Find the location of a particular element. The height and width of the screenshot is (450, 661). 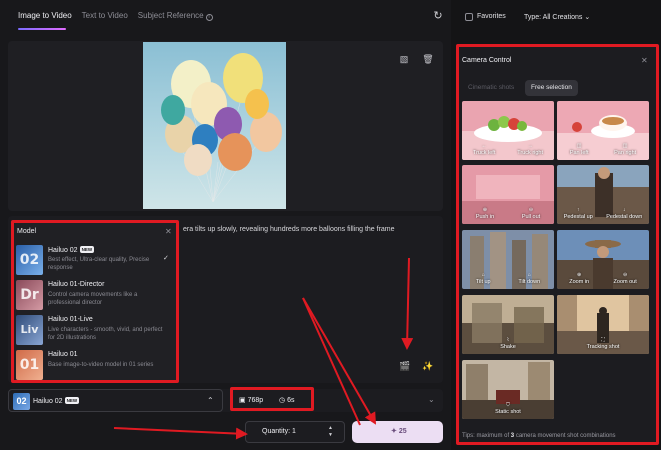

tab-text-to-video: Text to Video is located at coordinates (105, 21).